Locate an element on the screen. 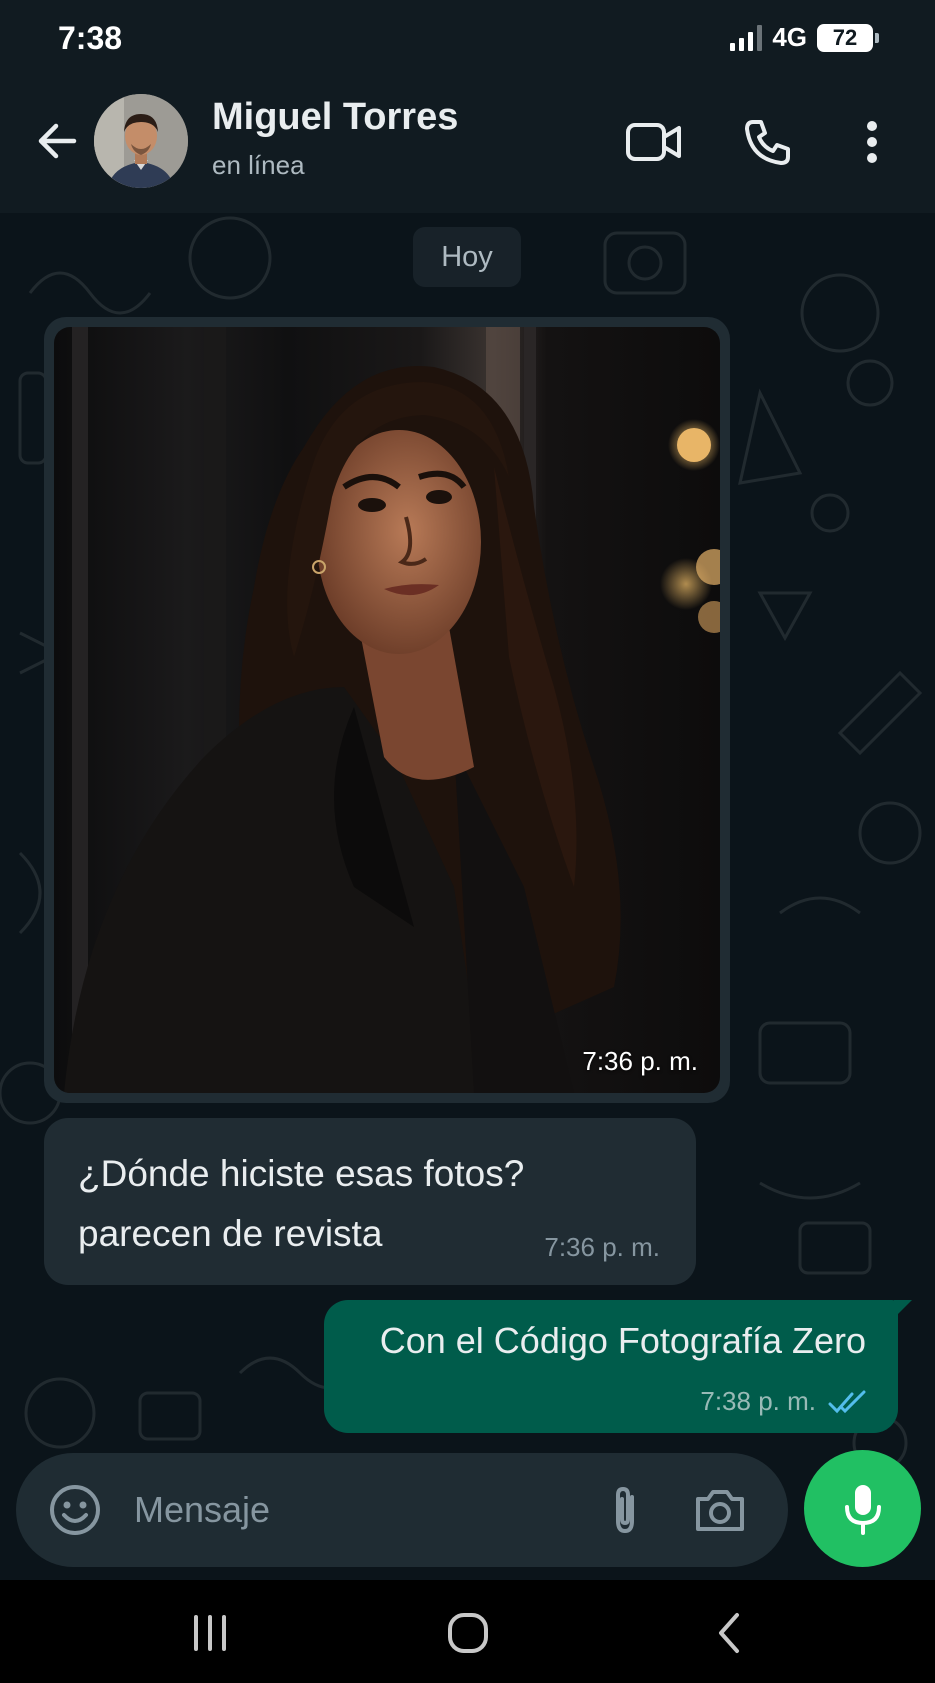 This screenshot has height=1683, width=935. back-icon is located at coordinates (729, 1633).